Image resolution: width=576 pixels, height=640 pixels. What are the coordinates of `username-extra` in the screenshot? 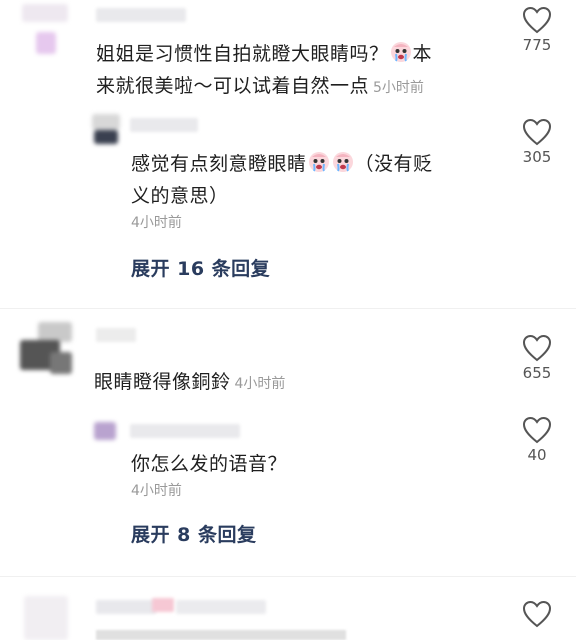 It's located at (221, 607).